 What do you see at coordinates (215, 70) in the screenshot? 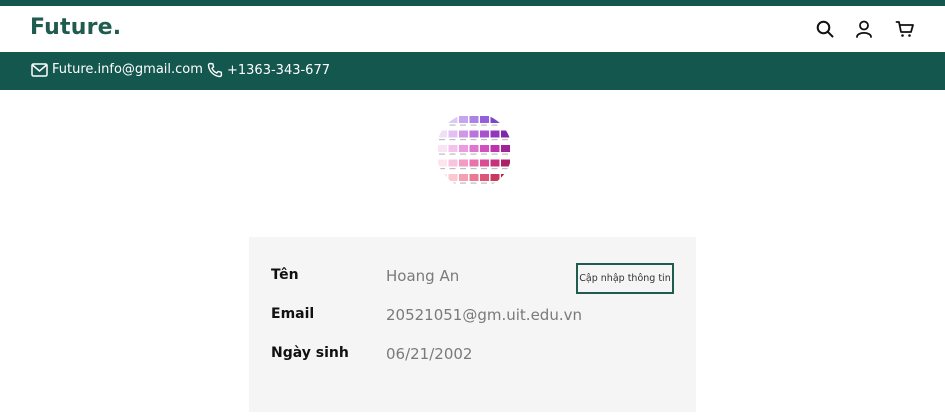
I see `phone-icon` at bounding box center [215, 70].